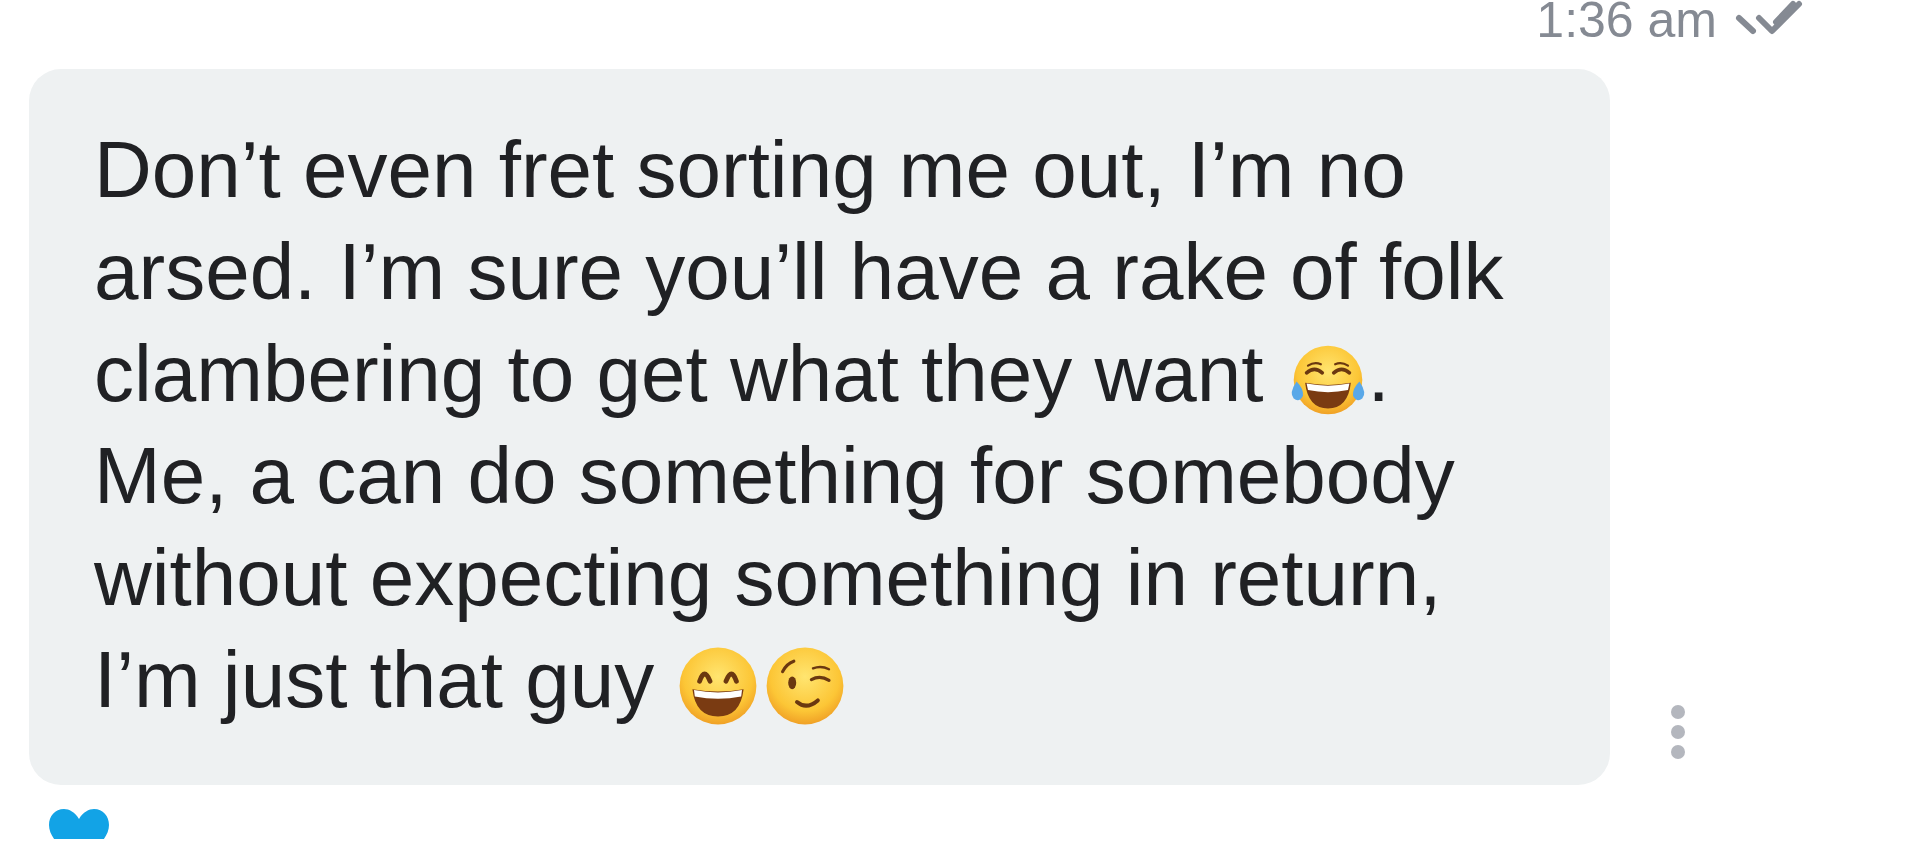  Describe the element at coordinates (79, 824) in the screenshot. I see `heart-icon` at that location.